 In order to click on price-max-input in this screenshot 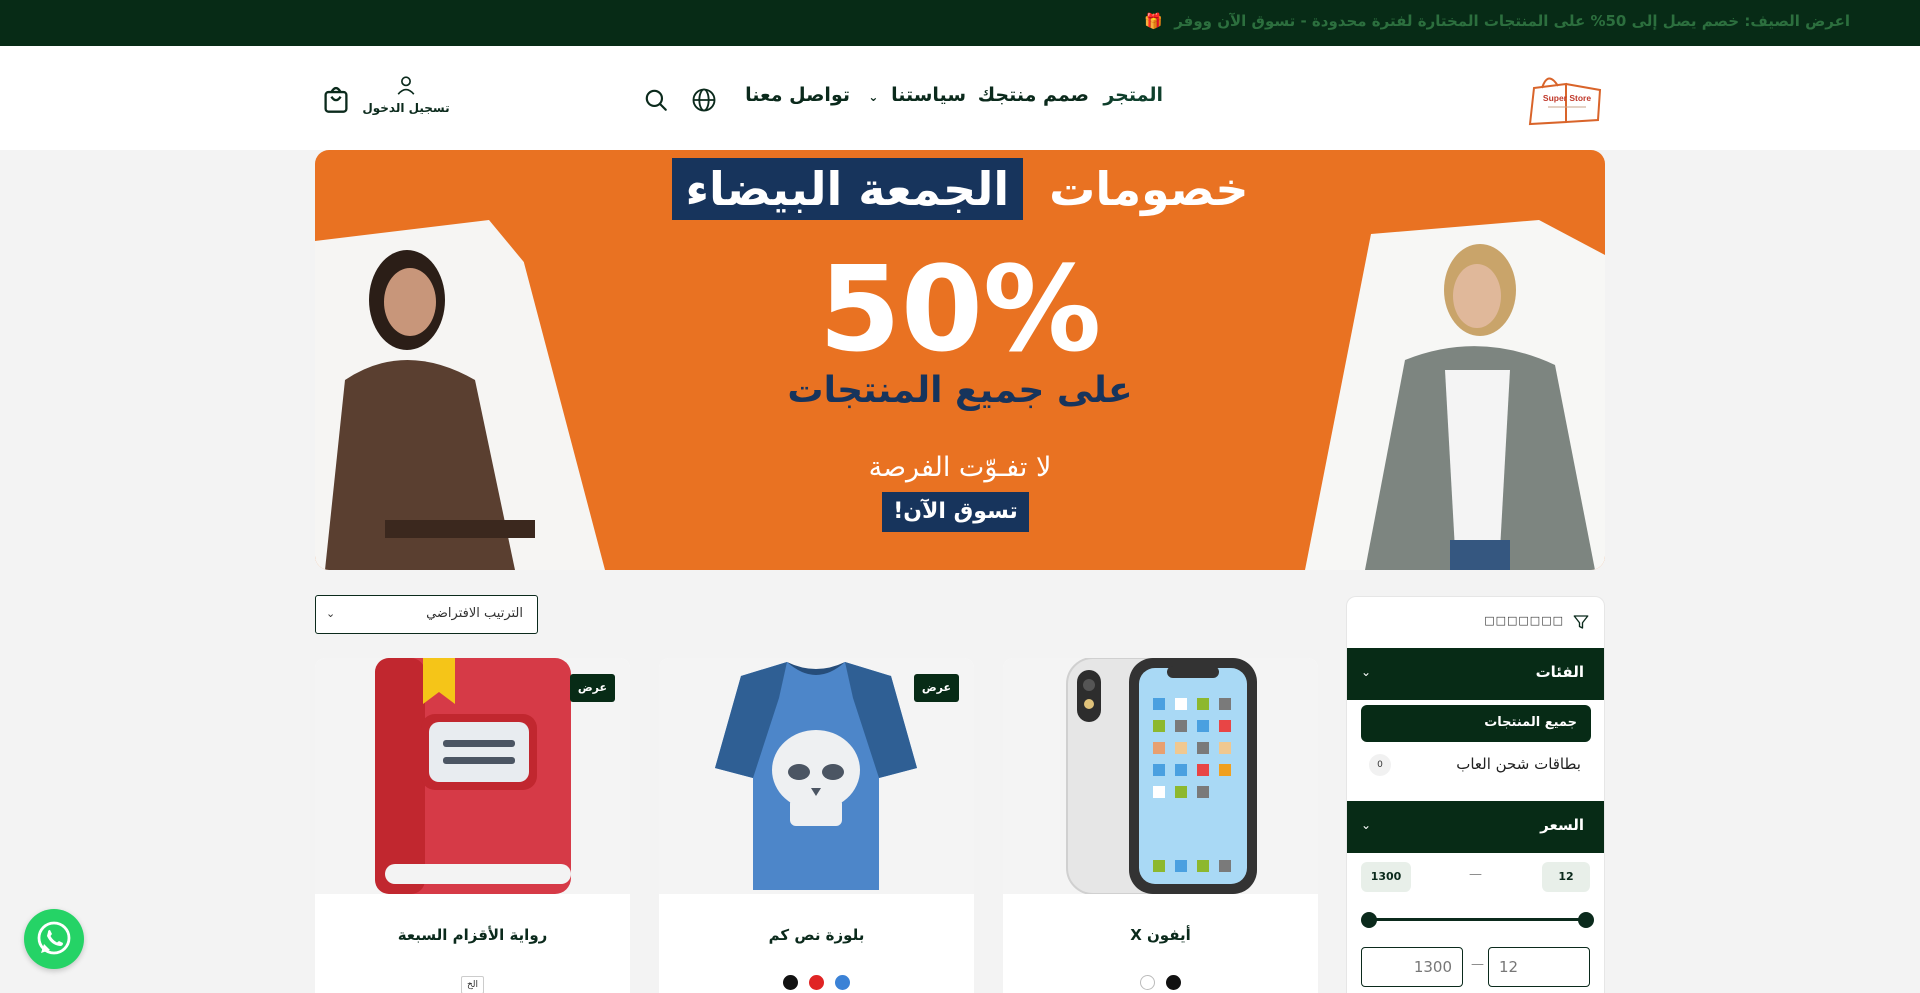, I will do `click(1412, 967)`.